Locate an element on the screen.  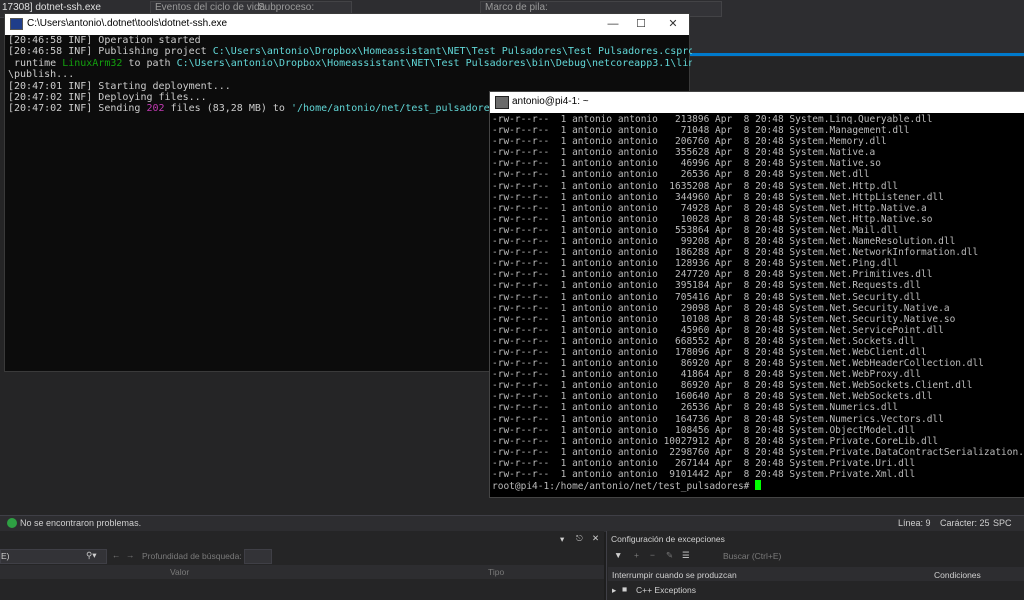
file-name: System.Net.WebSockets.dll is located at coordinates (861, 397).